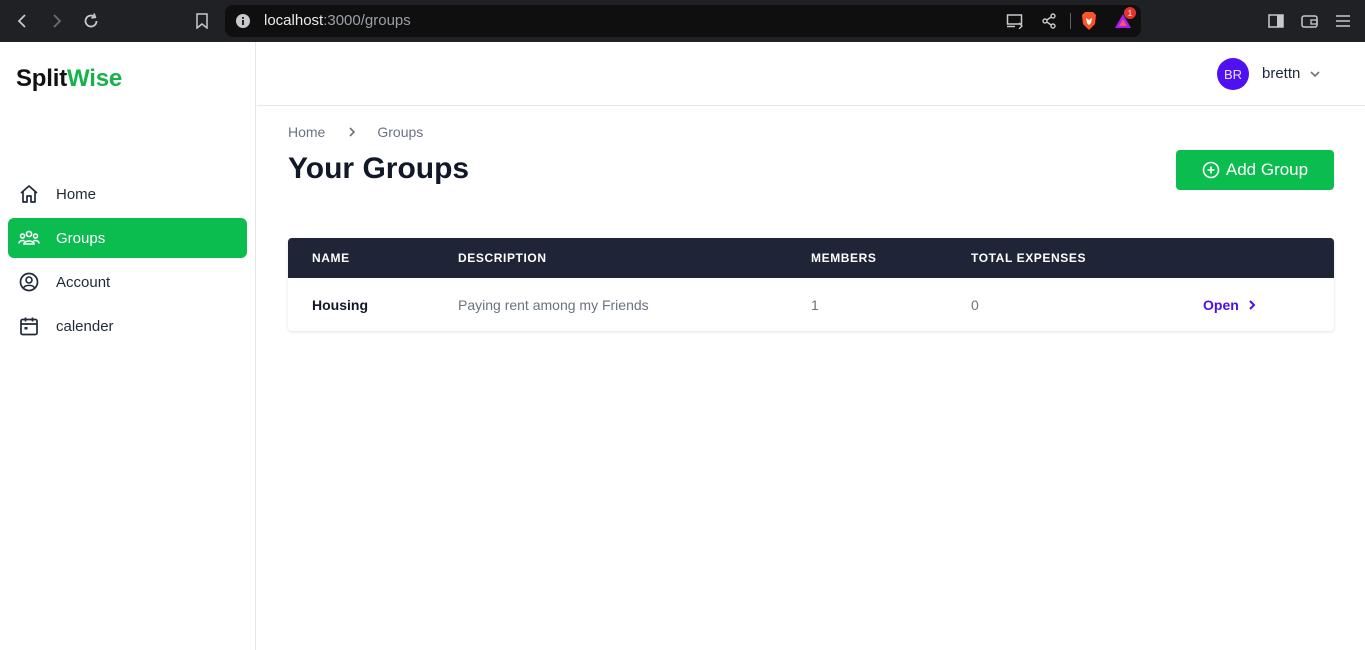 The image size is (1365, 650). Describe the element at coordinates (811, 74) in the screenshot. I see `top-bar: BR brettn` at that location.